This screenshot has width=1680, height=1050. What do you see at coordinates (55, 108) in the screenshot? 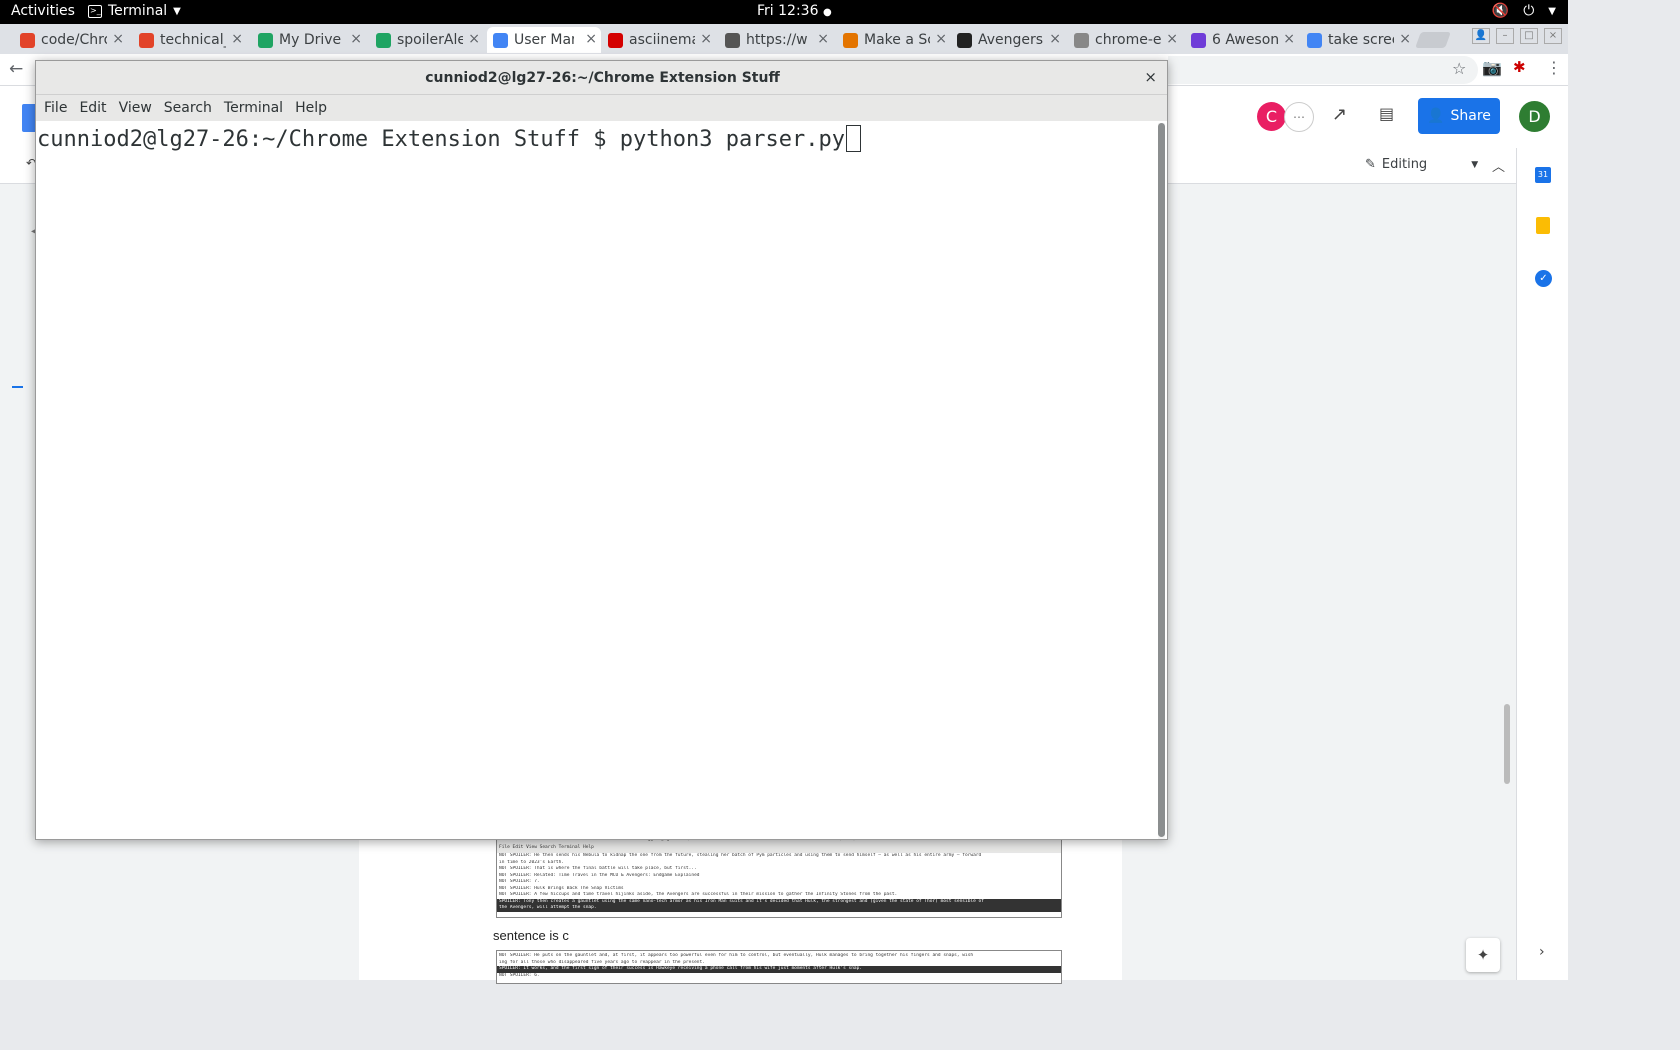
I see `terminal-menu-file: File` at bounding box center [55, 108].